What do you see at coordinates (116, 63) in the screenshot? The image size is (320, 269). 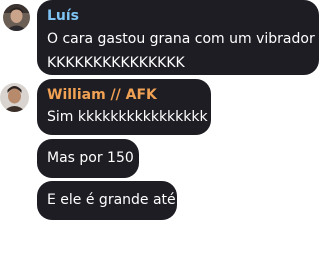 I see `message-text: KKKKKKKKKKKKKKK` at bounding box center [116, 63].